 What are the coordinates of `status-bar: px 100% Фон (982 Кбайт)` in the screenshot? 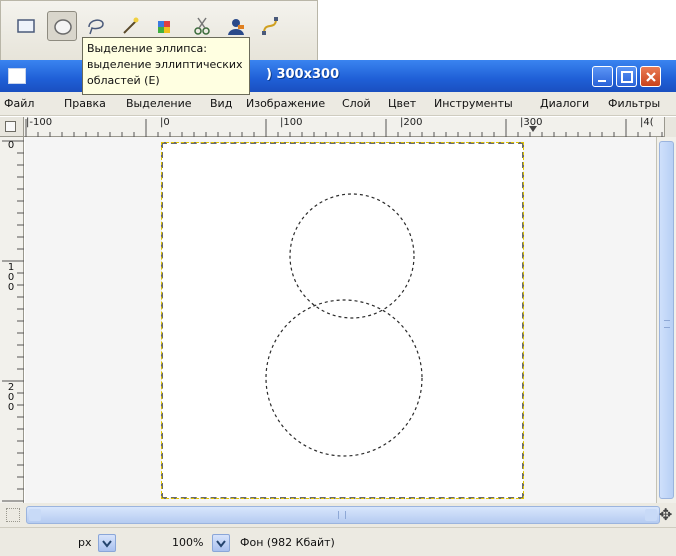 It's located at (338, 541).